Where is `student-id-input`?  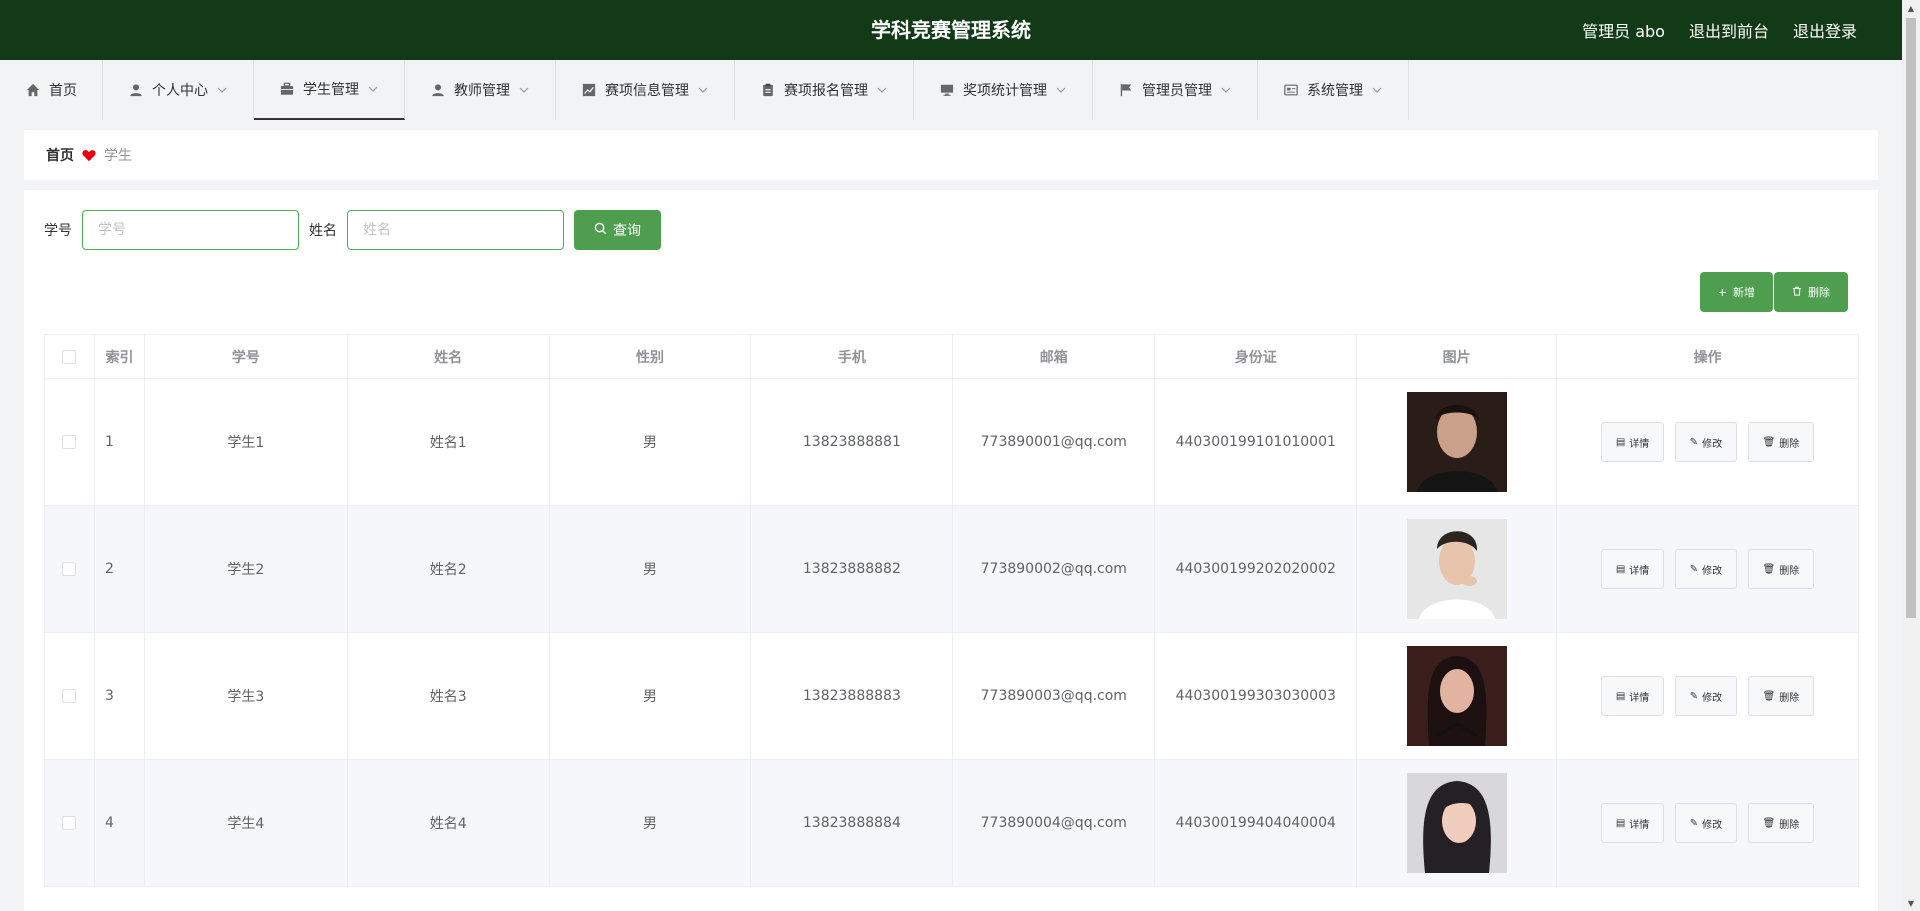 student-id-input is located at coordinates (190, 230).